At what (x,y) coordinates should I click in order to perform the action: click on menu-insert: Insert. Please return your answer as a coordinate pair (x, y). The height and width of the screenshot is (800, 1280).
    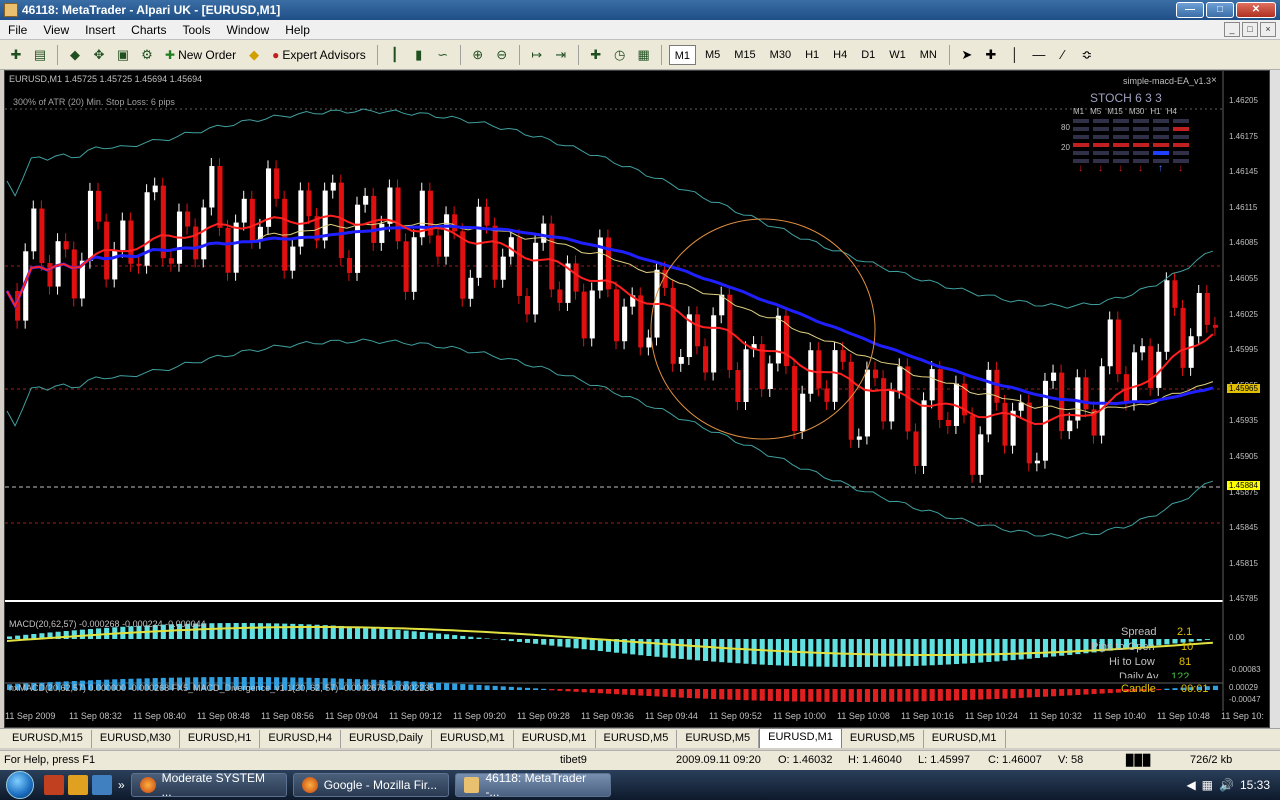
    Looking at the image, I should click on (100, 30).